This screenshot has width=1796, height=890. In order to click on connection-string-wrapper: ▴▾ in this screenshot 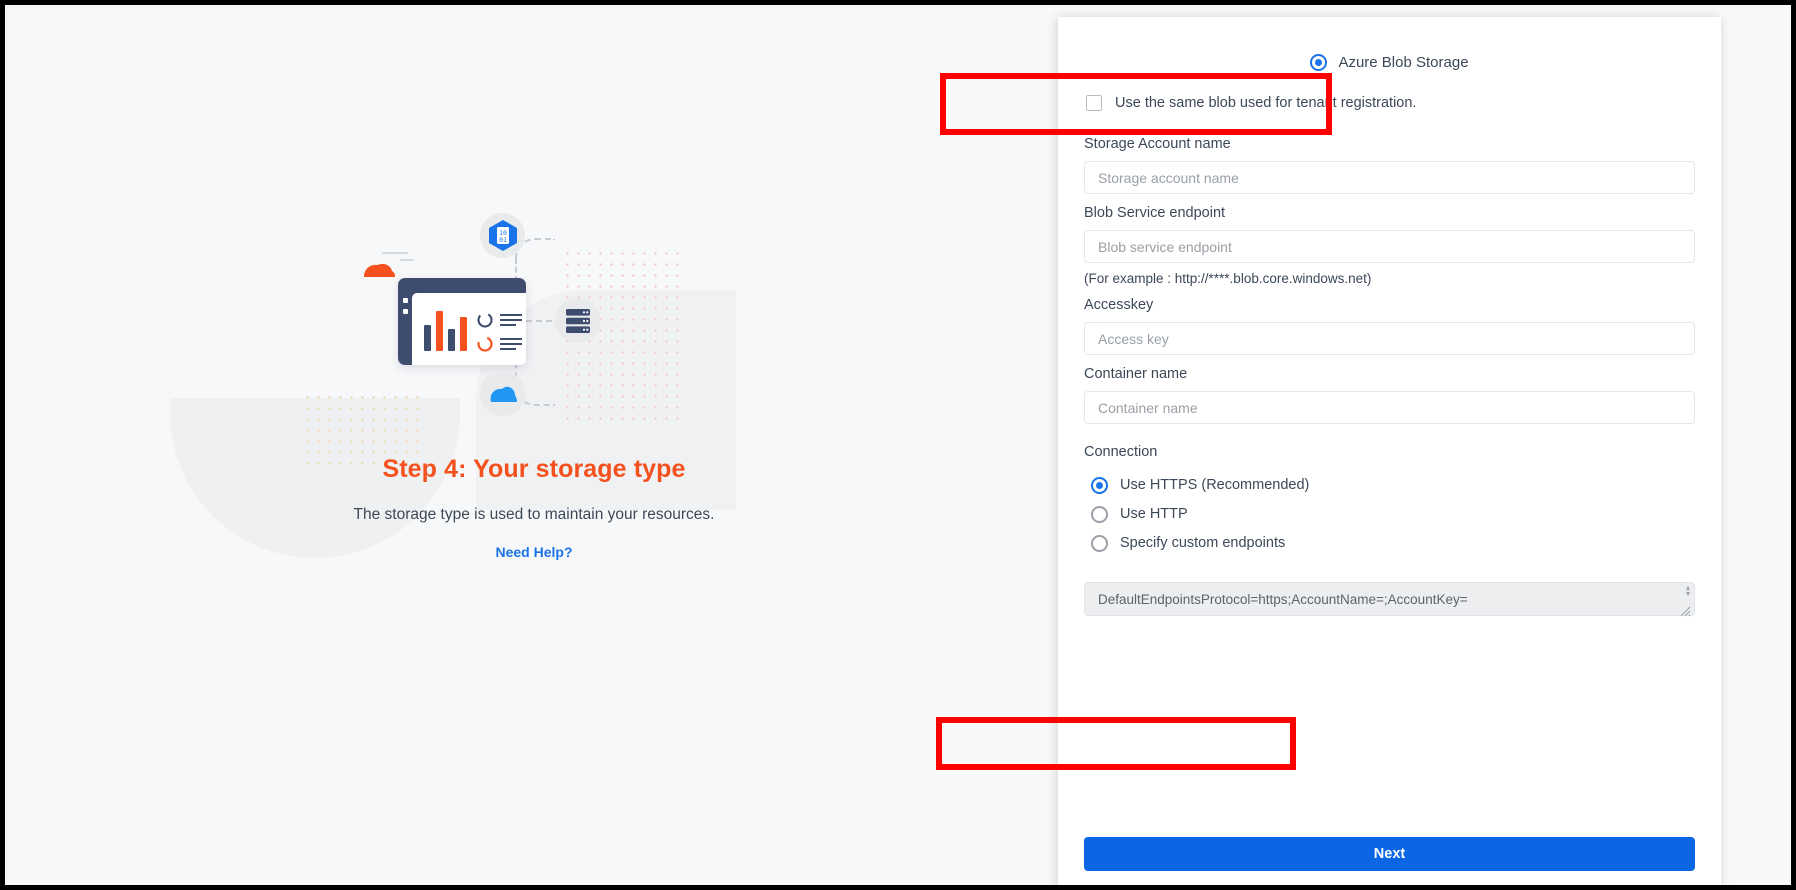, I will do `click(1389, 601)`.